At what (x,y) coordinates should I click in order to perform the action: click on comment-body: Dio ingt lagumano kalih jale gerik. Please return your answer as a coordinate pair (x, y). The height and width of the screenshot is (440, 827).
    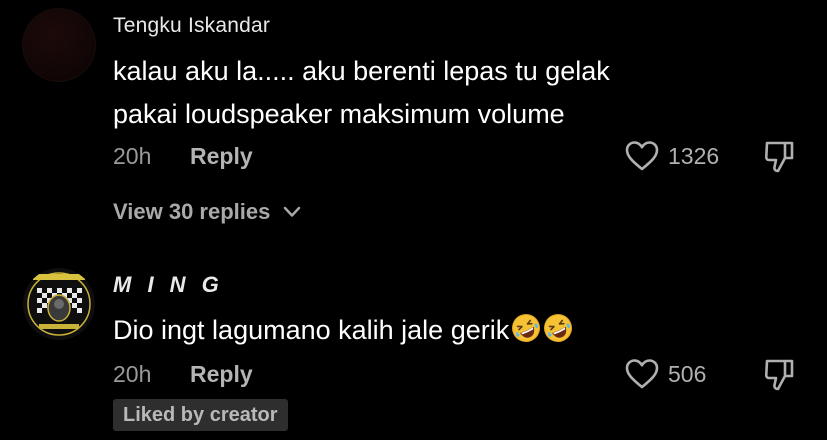
    Looking at the image, I should click on (343, 330).